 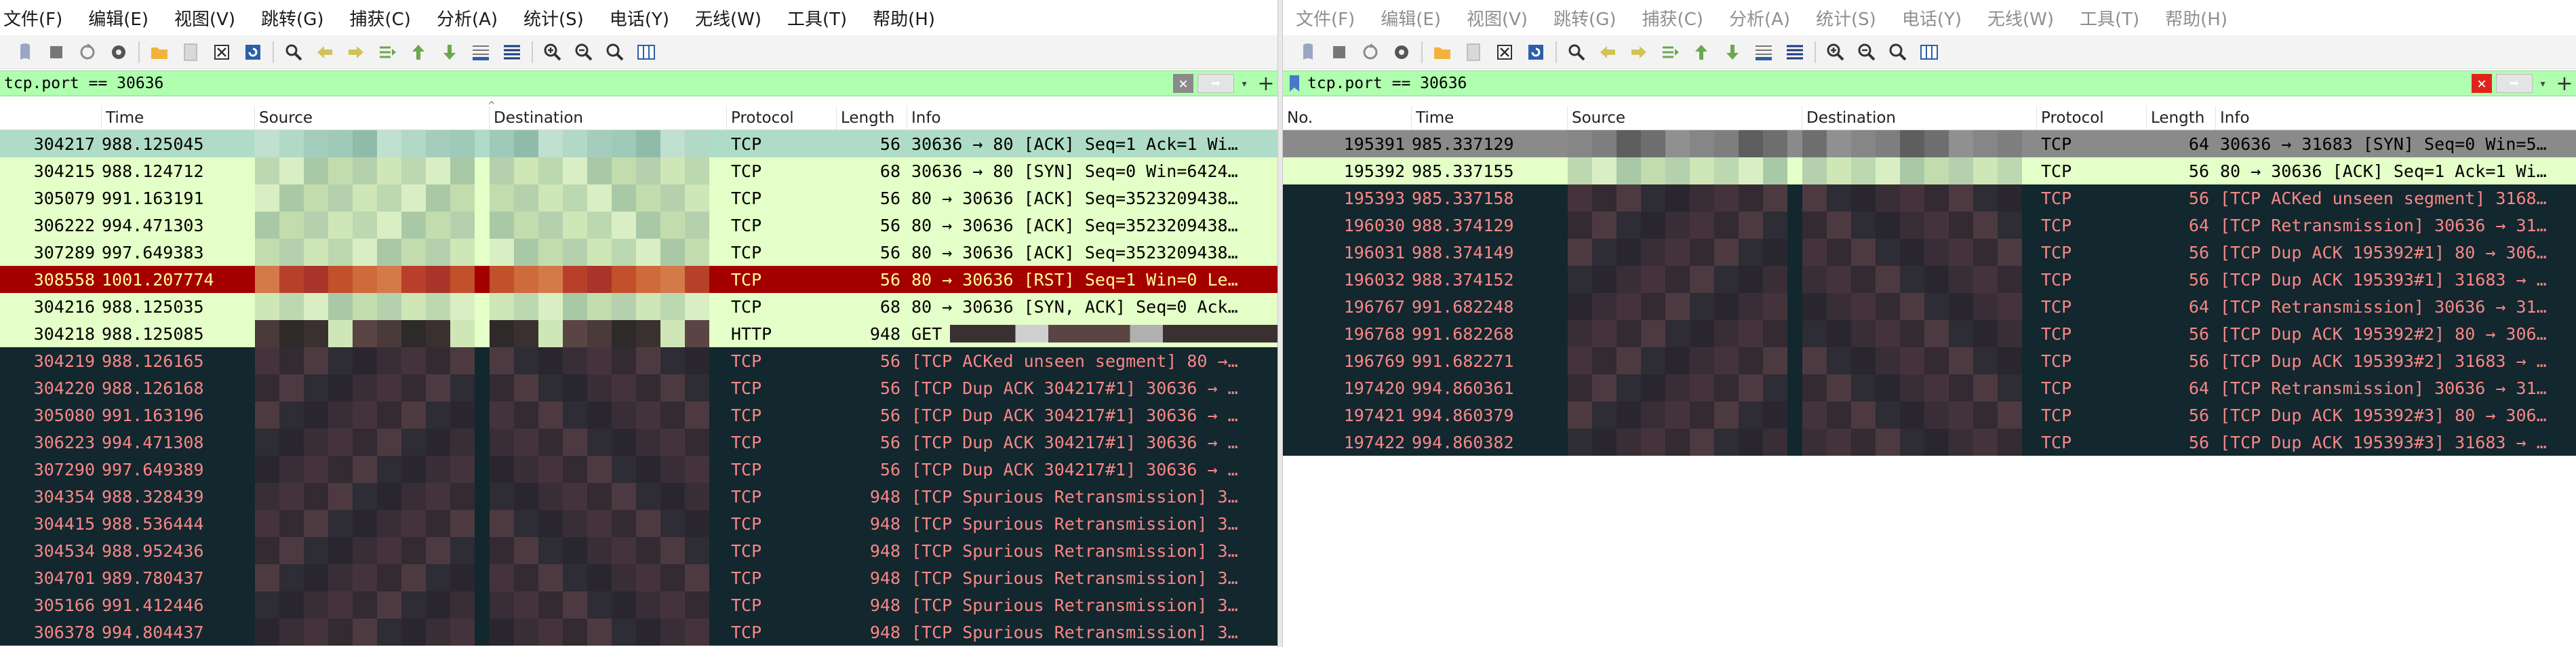 I want to click on column-header-destination: Destination, so click(x=609, y=118).